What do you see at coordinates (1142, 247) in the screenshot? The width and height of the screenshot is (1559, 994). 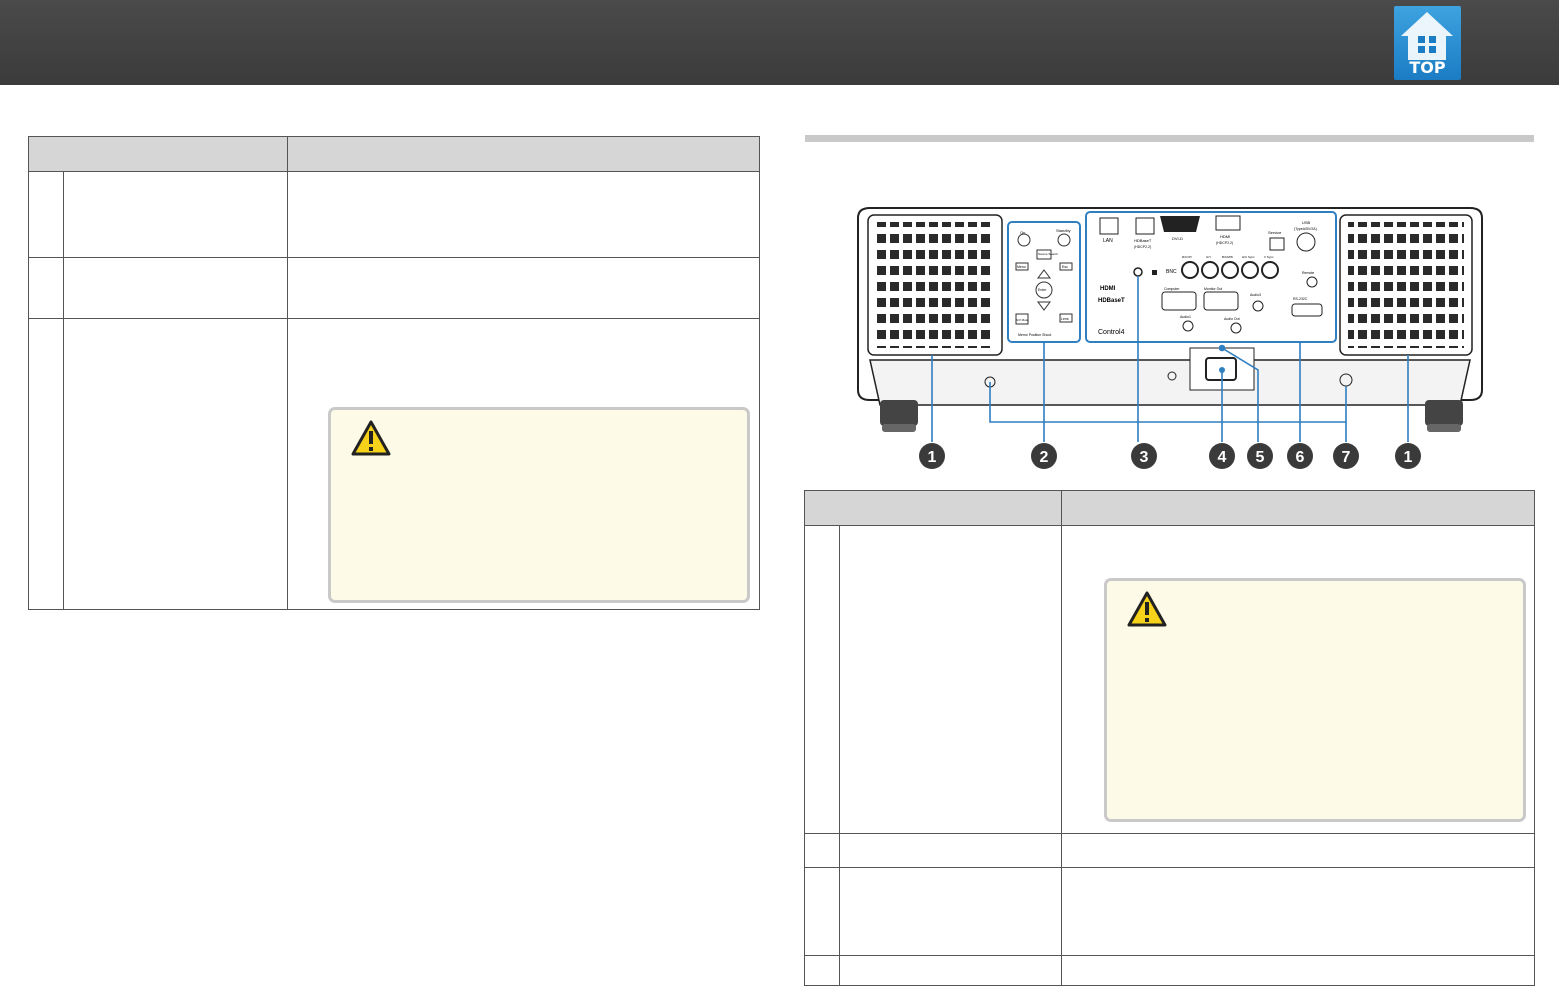 I see `hdbaset-hdcp-label: (HDCP2.2)` at bounding box center [1142, 247].